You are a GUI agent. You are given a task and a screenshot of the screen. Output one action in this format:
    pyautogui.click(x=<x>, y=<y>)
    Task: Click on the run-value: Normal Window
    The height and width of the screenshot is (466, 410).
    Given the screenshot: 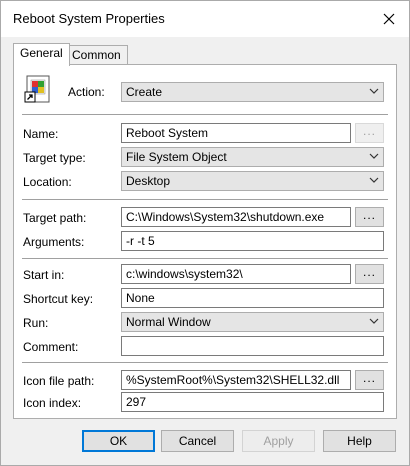 What is the action you would take?
    pyautogui.click(x=168, y=322)
    